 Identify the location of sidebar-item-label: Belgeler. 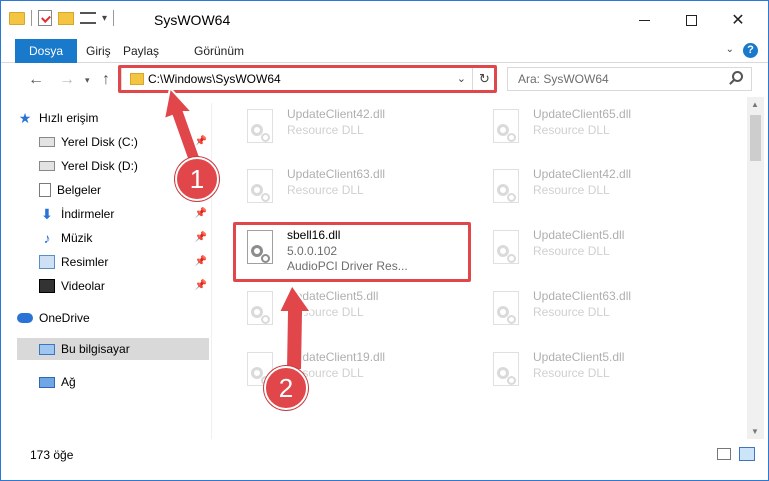
(79, 190).